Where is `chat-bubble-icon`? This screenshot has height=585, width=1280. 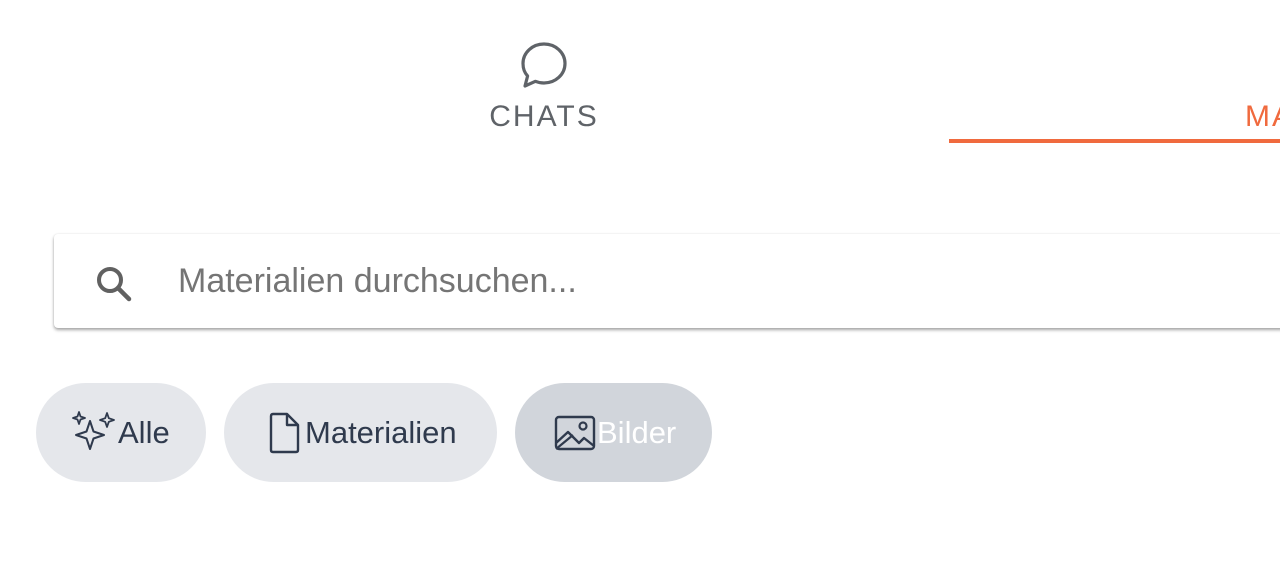 chat-bubble-icon is located at coordinates (544, 65).